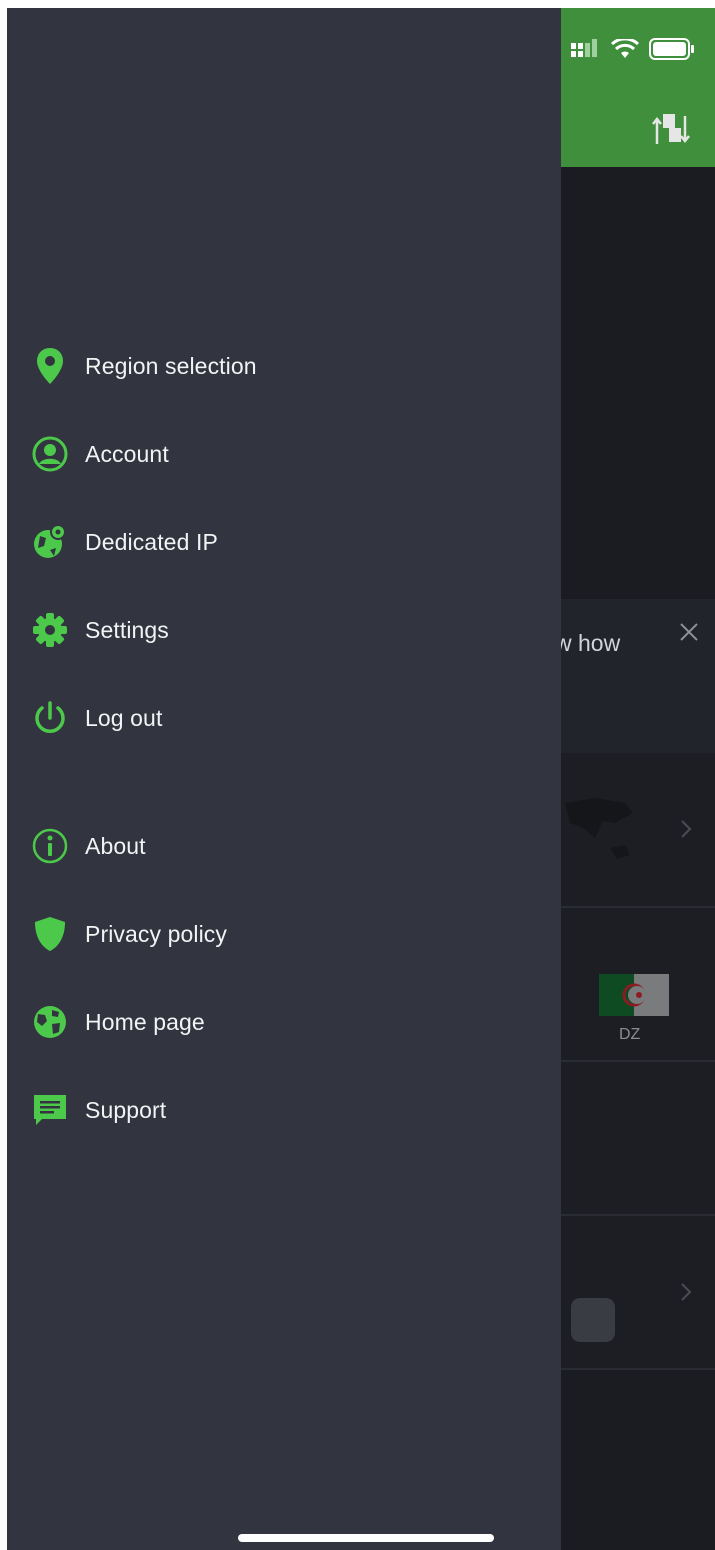 This screenshot has height=1550, width=715. I want to click on menu-item-support: Support, so click(284, 1110).